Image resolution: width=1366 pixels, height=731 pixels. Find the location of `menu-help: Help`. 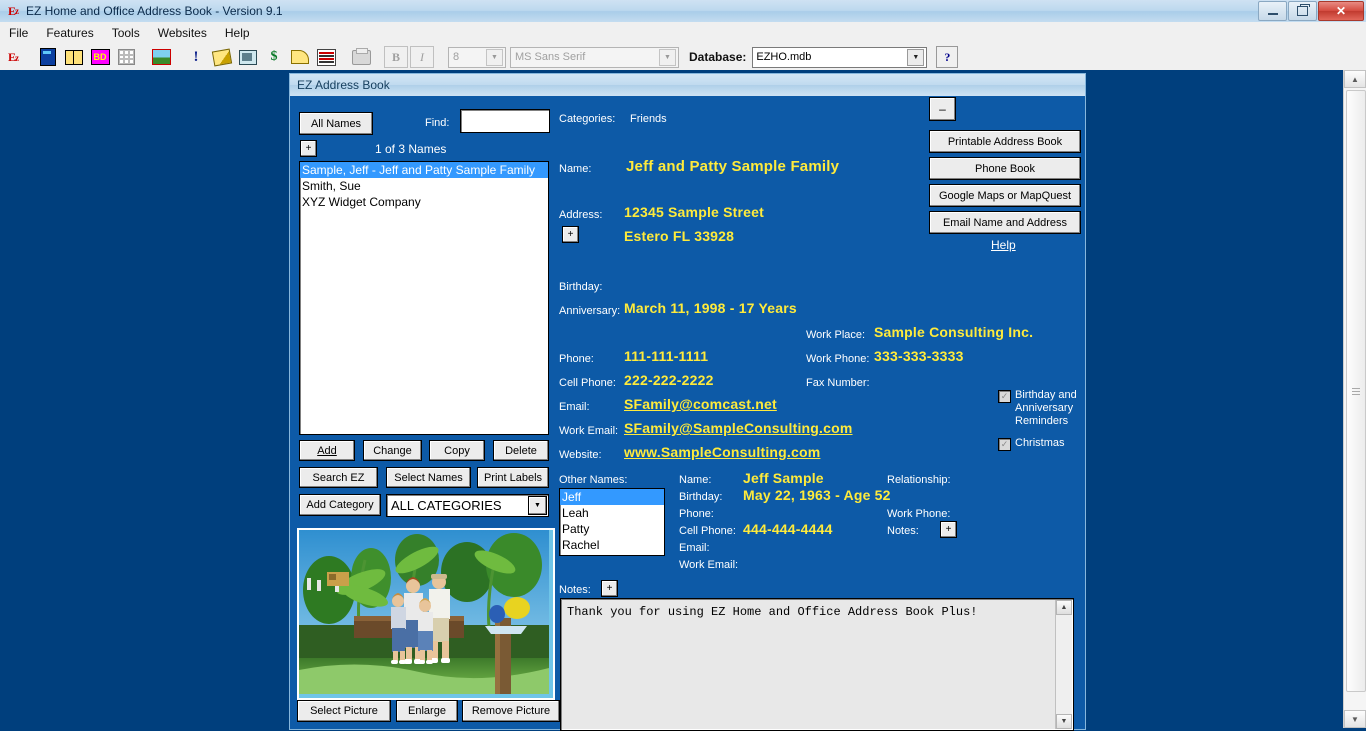

menu-help: Help is located at coordinates (237, 33).